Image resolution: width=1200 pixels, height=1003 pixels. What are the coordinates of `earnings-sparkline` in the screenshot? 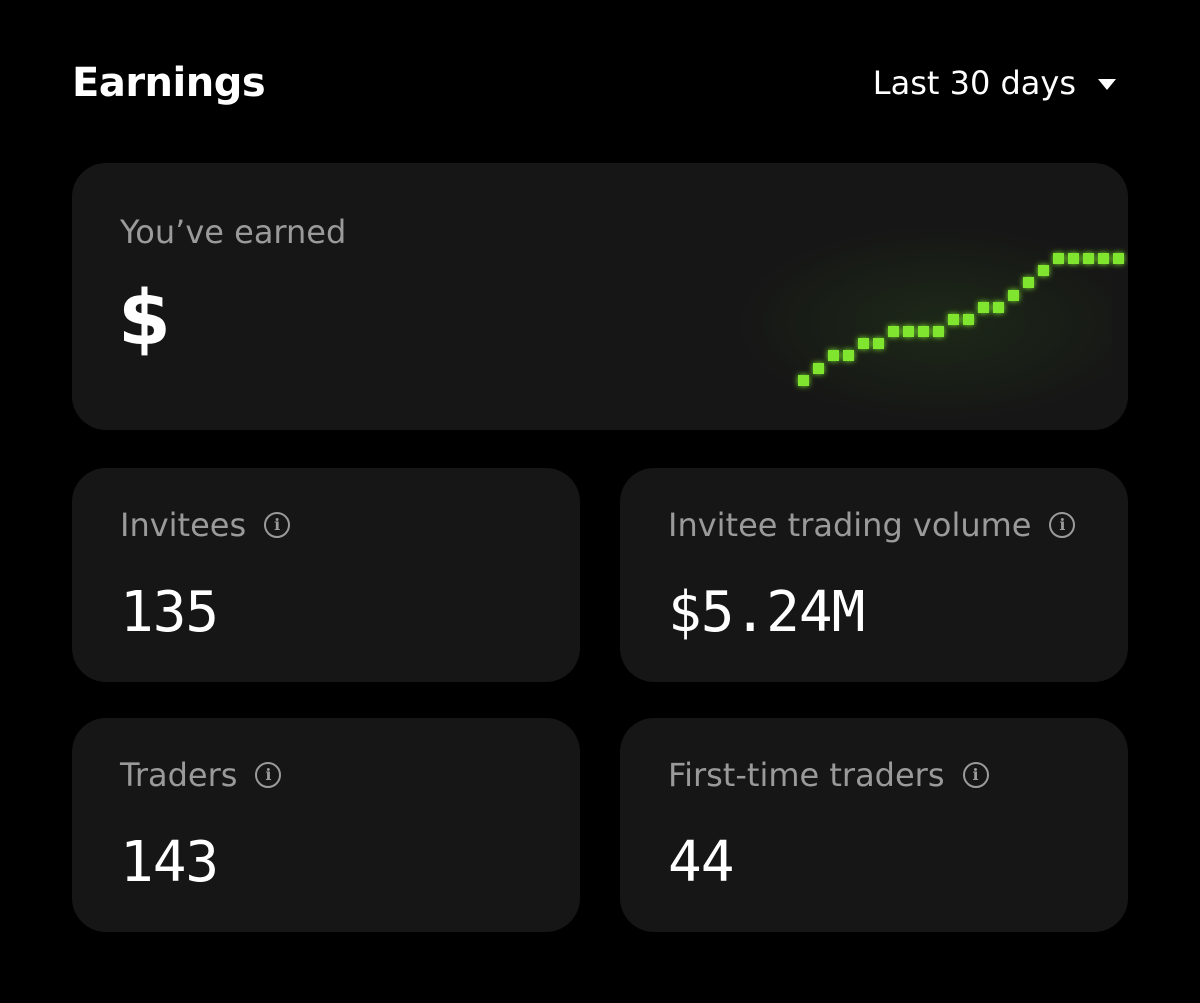 It's located at (961, 319).